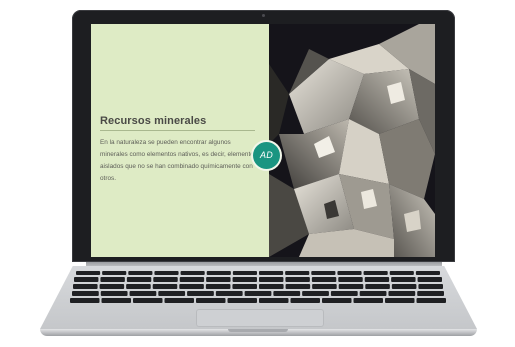  What do you see at coordinates (263, 15) in the screenshot?
I see `webcam` at bounding box center [263, 15].